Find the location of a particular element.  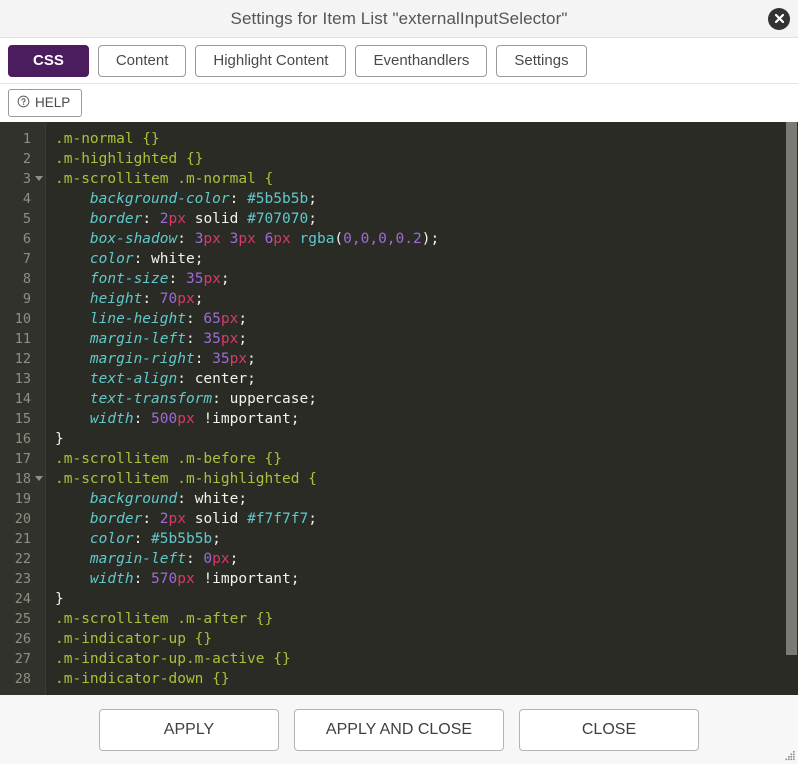

apply-and-close-button: APPLY AND CLOSE is located at coordinates (399, 729).